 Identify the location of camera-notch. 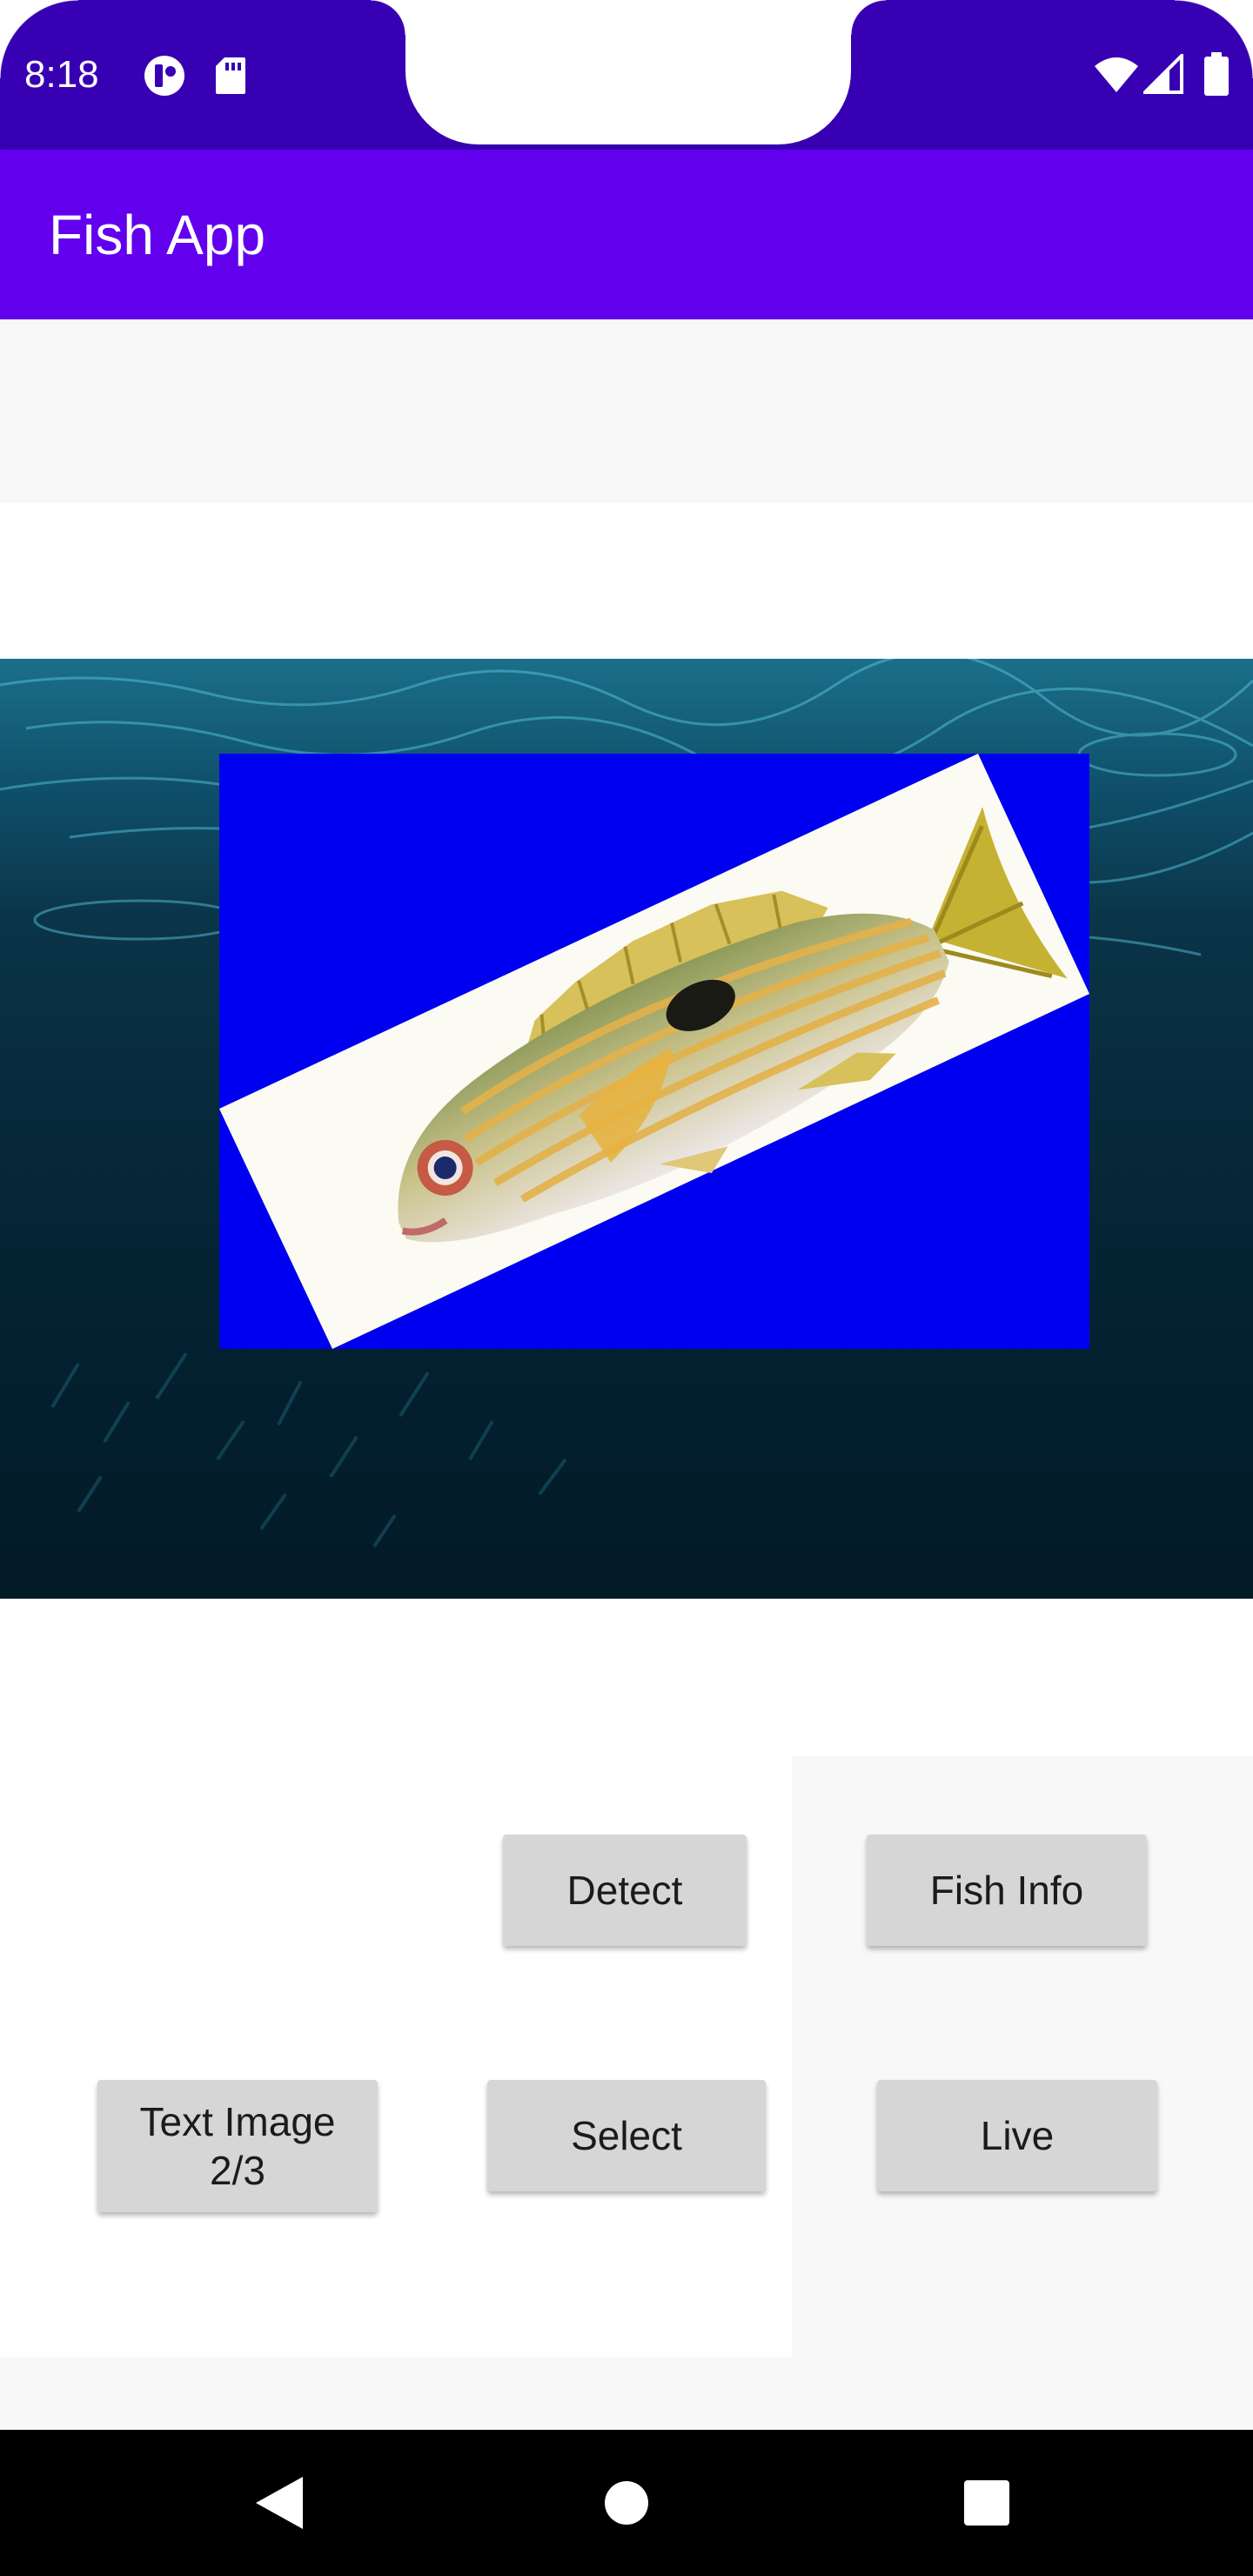
(628, 72).